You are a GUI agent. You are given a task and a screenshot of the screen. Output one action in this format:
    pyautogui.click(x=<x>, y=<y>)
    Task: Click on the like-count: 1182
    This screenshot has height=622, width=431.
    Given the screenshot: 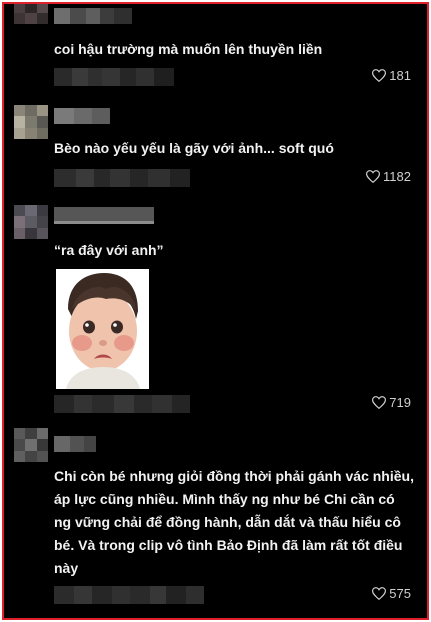 What is the action you would take?
    pyautogui.click(x=397, y=176)
    